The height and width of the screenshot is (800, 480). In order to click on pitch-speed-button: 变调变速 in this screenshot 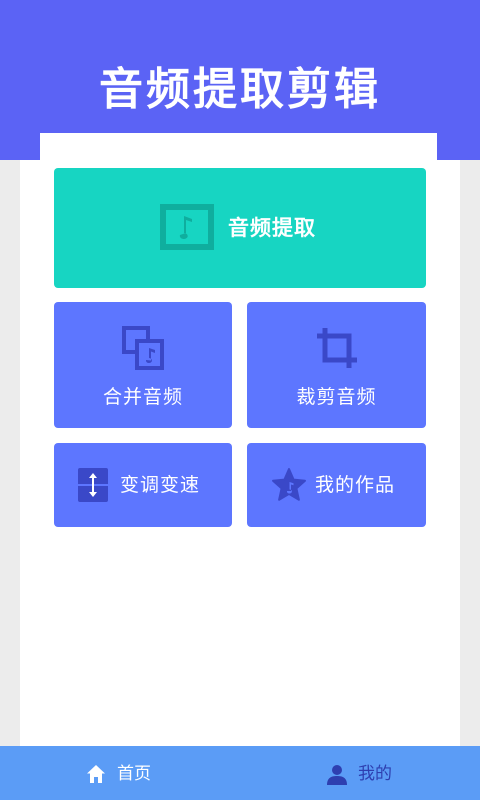, I will do `click(143, 485)`.